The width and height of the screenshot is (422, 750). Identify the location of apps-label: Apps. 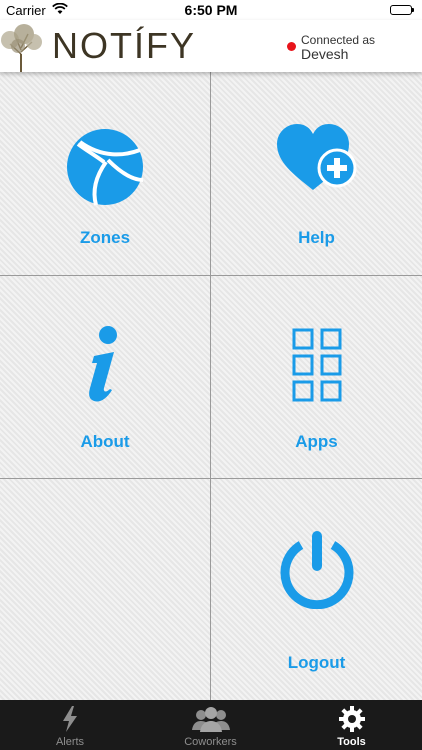
(316, 441).